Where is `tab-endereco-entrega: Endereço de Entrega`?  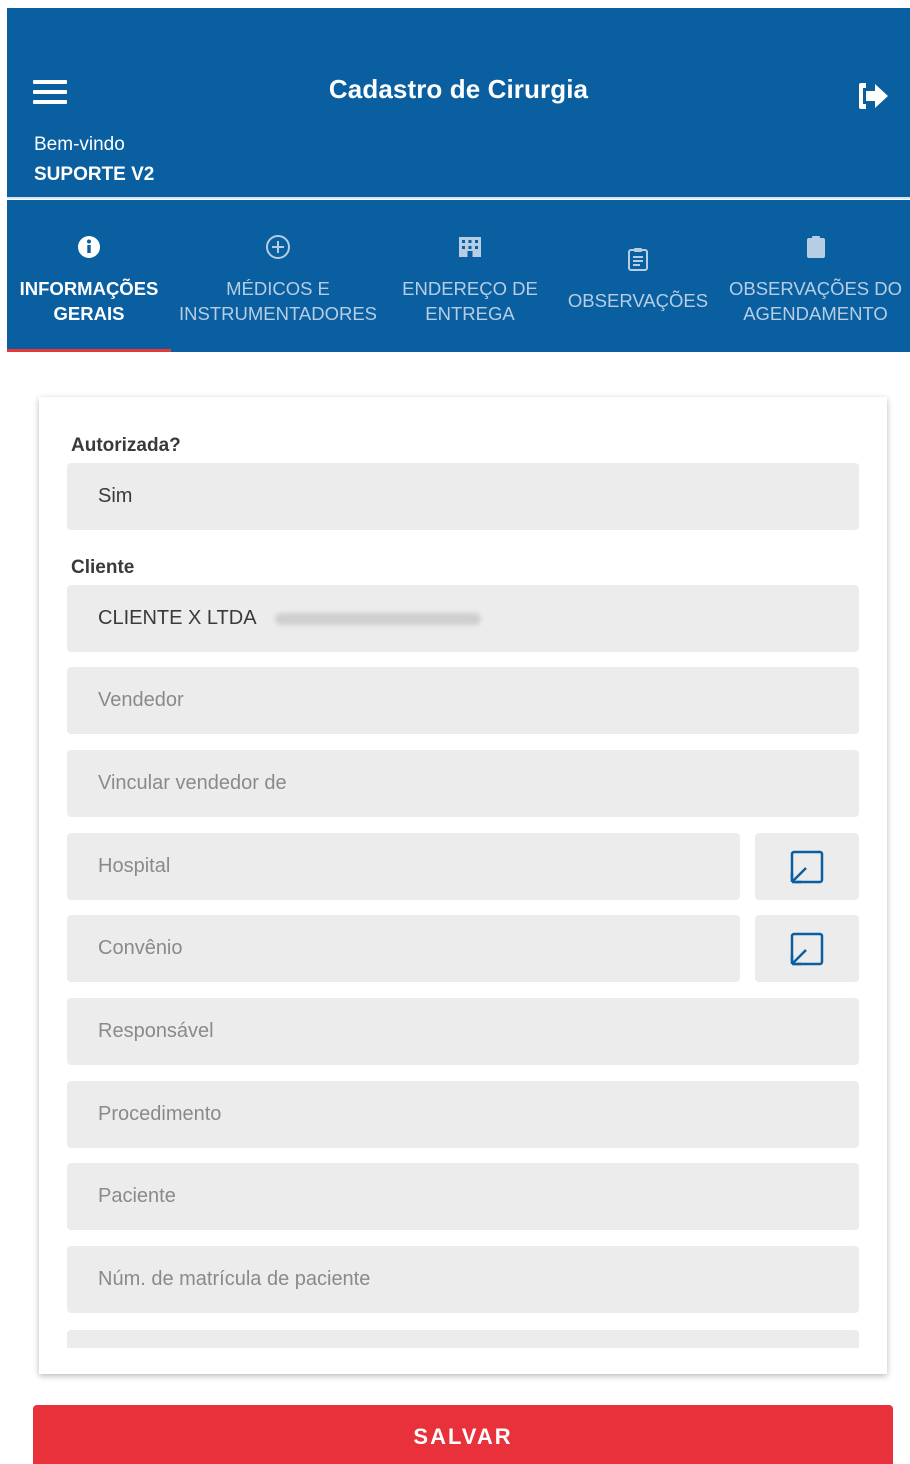
tab-endereco-entrega: Endereço de Entrega is located at coordinates (470, 276).